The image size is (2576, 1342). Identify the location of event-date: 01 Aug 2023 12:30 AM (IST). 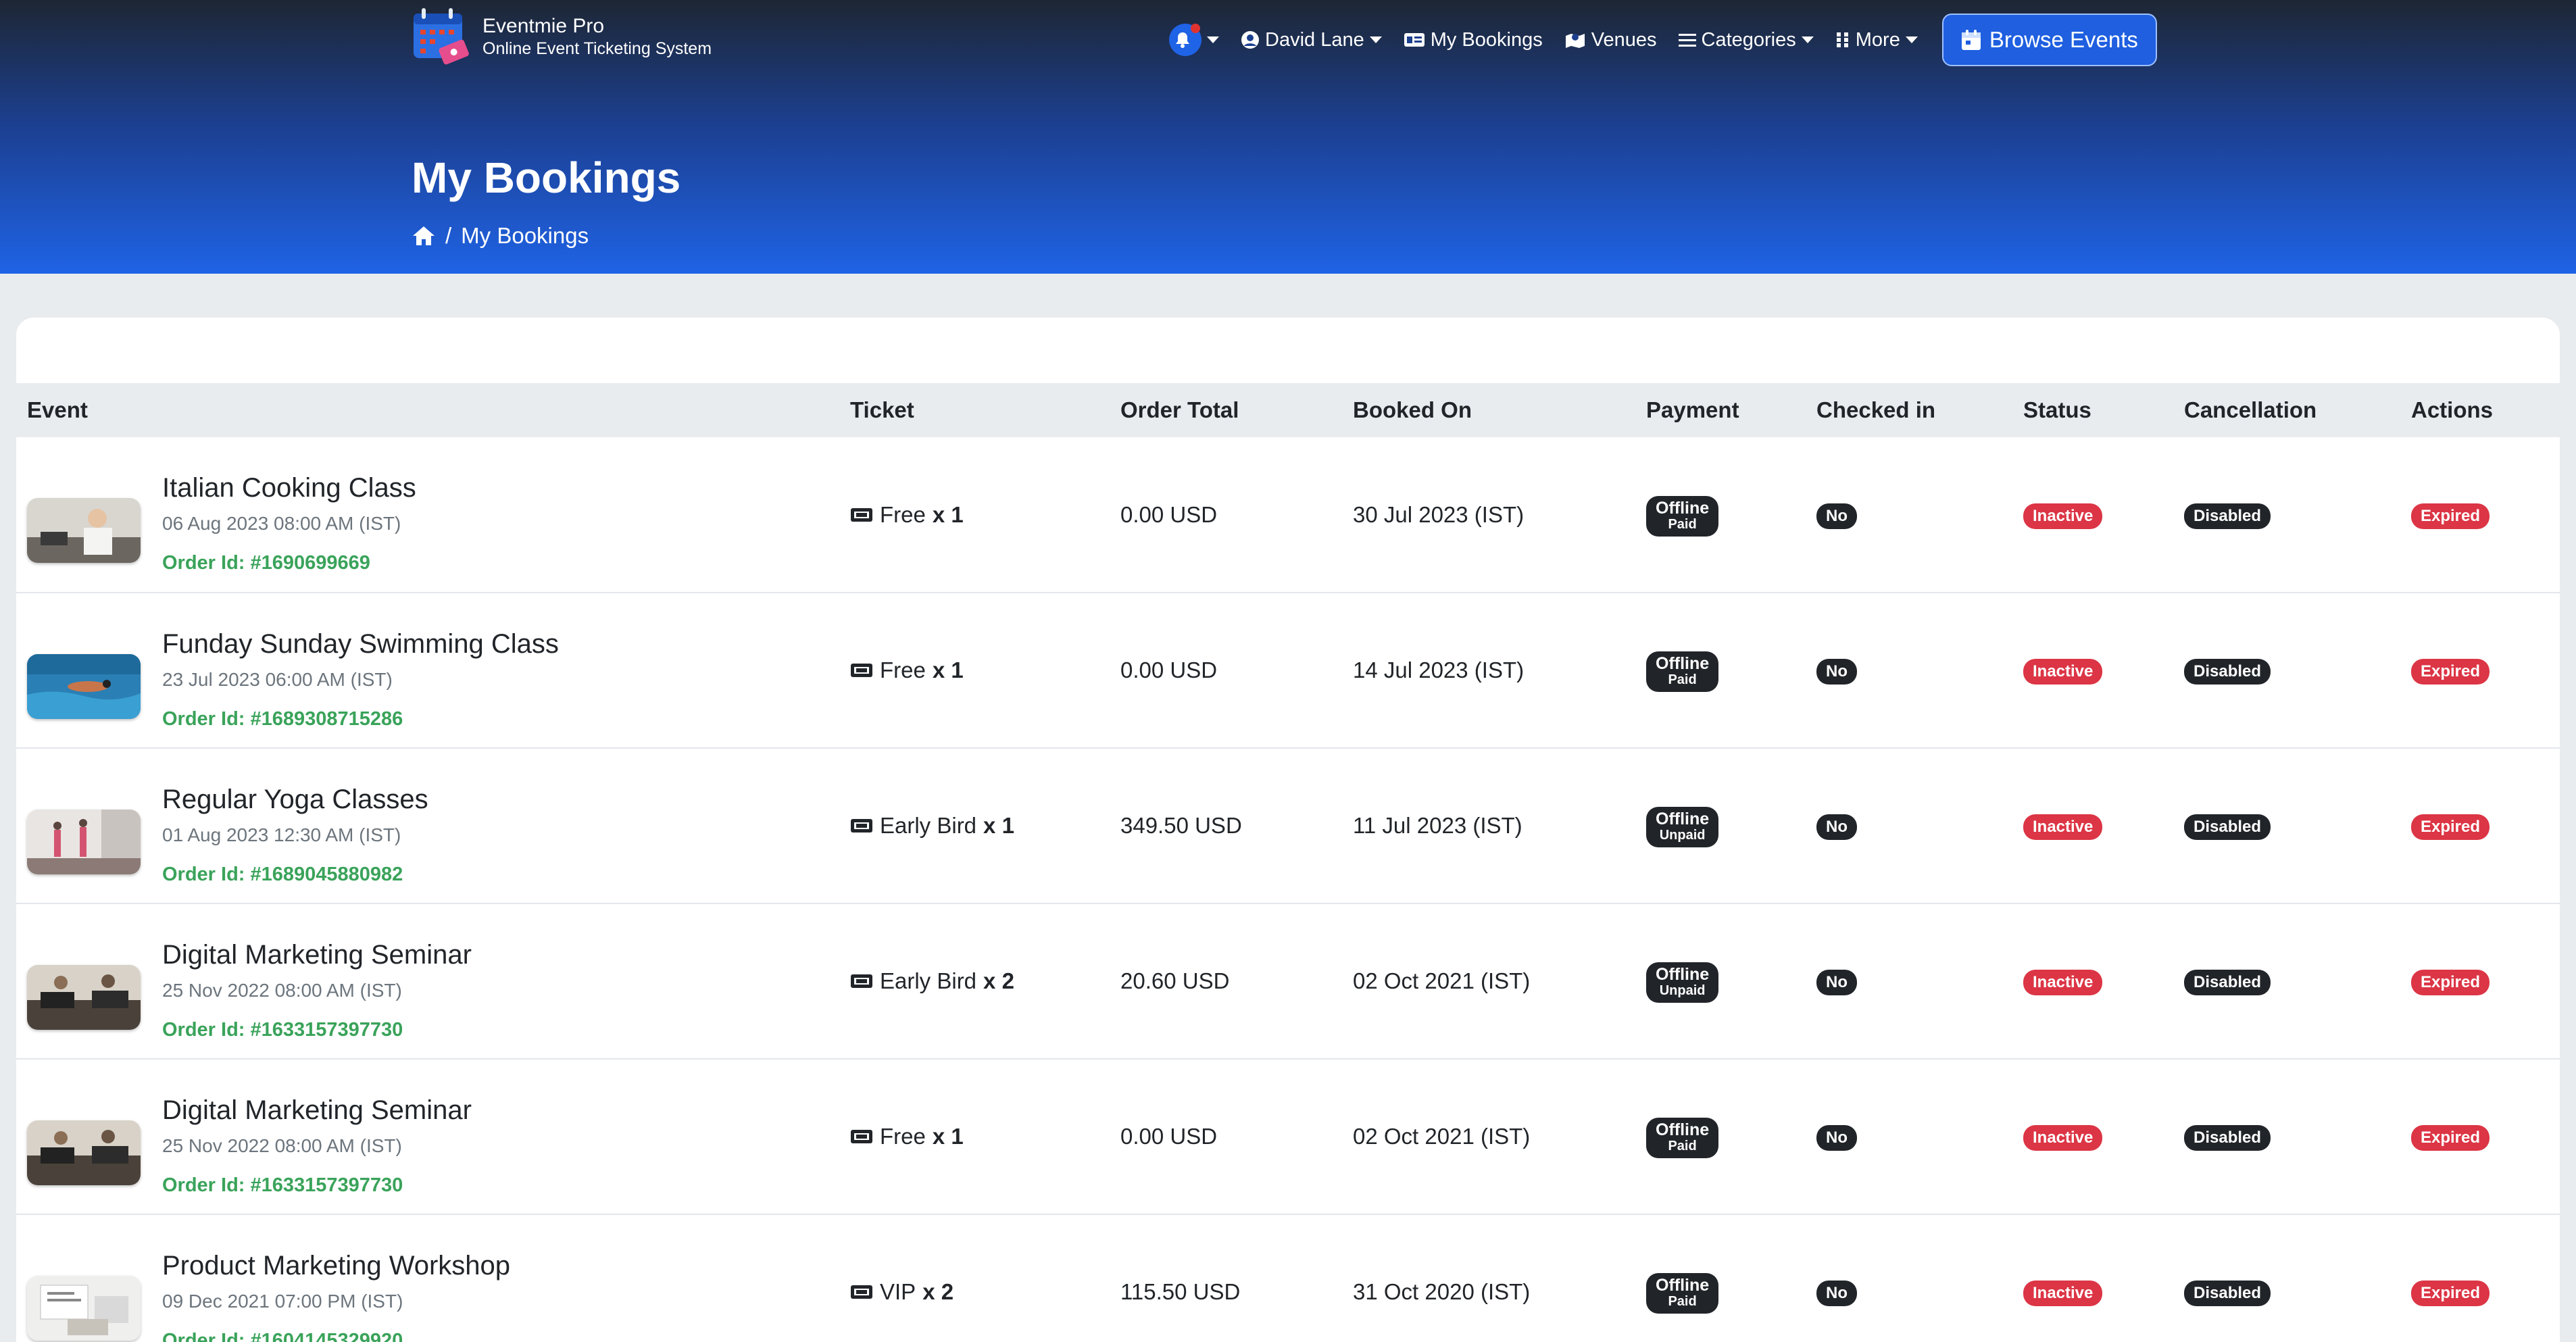
(282, 835).